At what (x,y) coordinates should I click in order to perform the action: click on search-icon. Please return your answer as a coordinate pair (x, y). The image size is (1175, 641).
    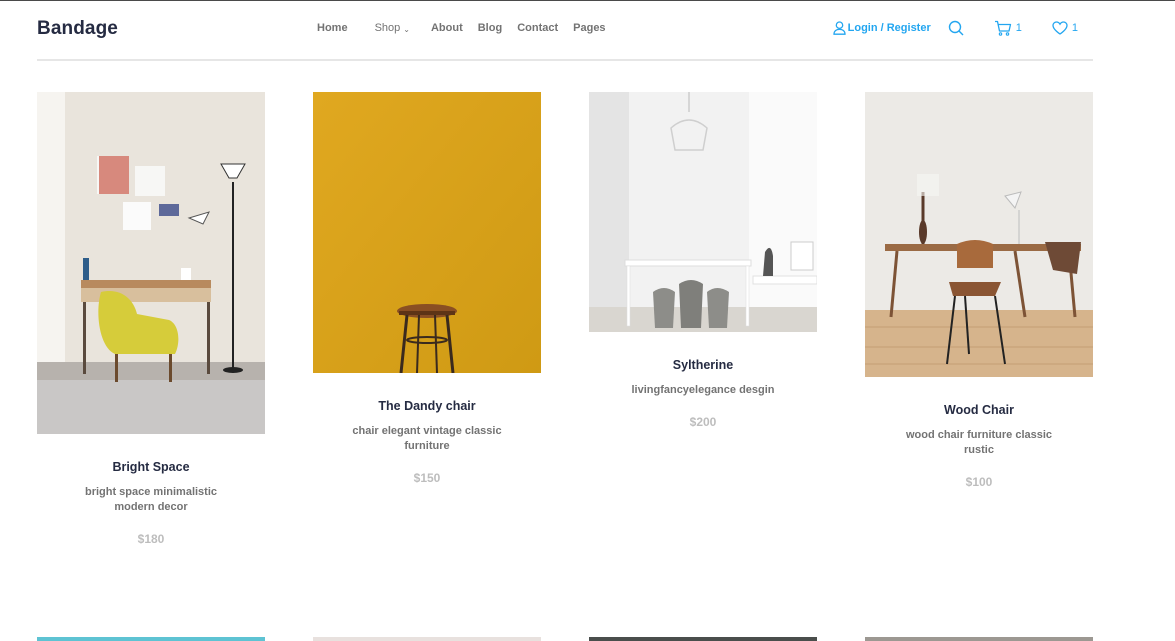
    Looking at the image, I should click on (956, 28).